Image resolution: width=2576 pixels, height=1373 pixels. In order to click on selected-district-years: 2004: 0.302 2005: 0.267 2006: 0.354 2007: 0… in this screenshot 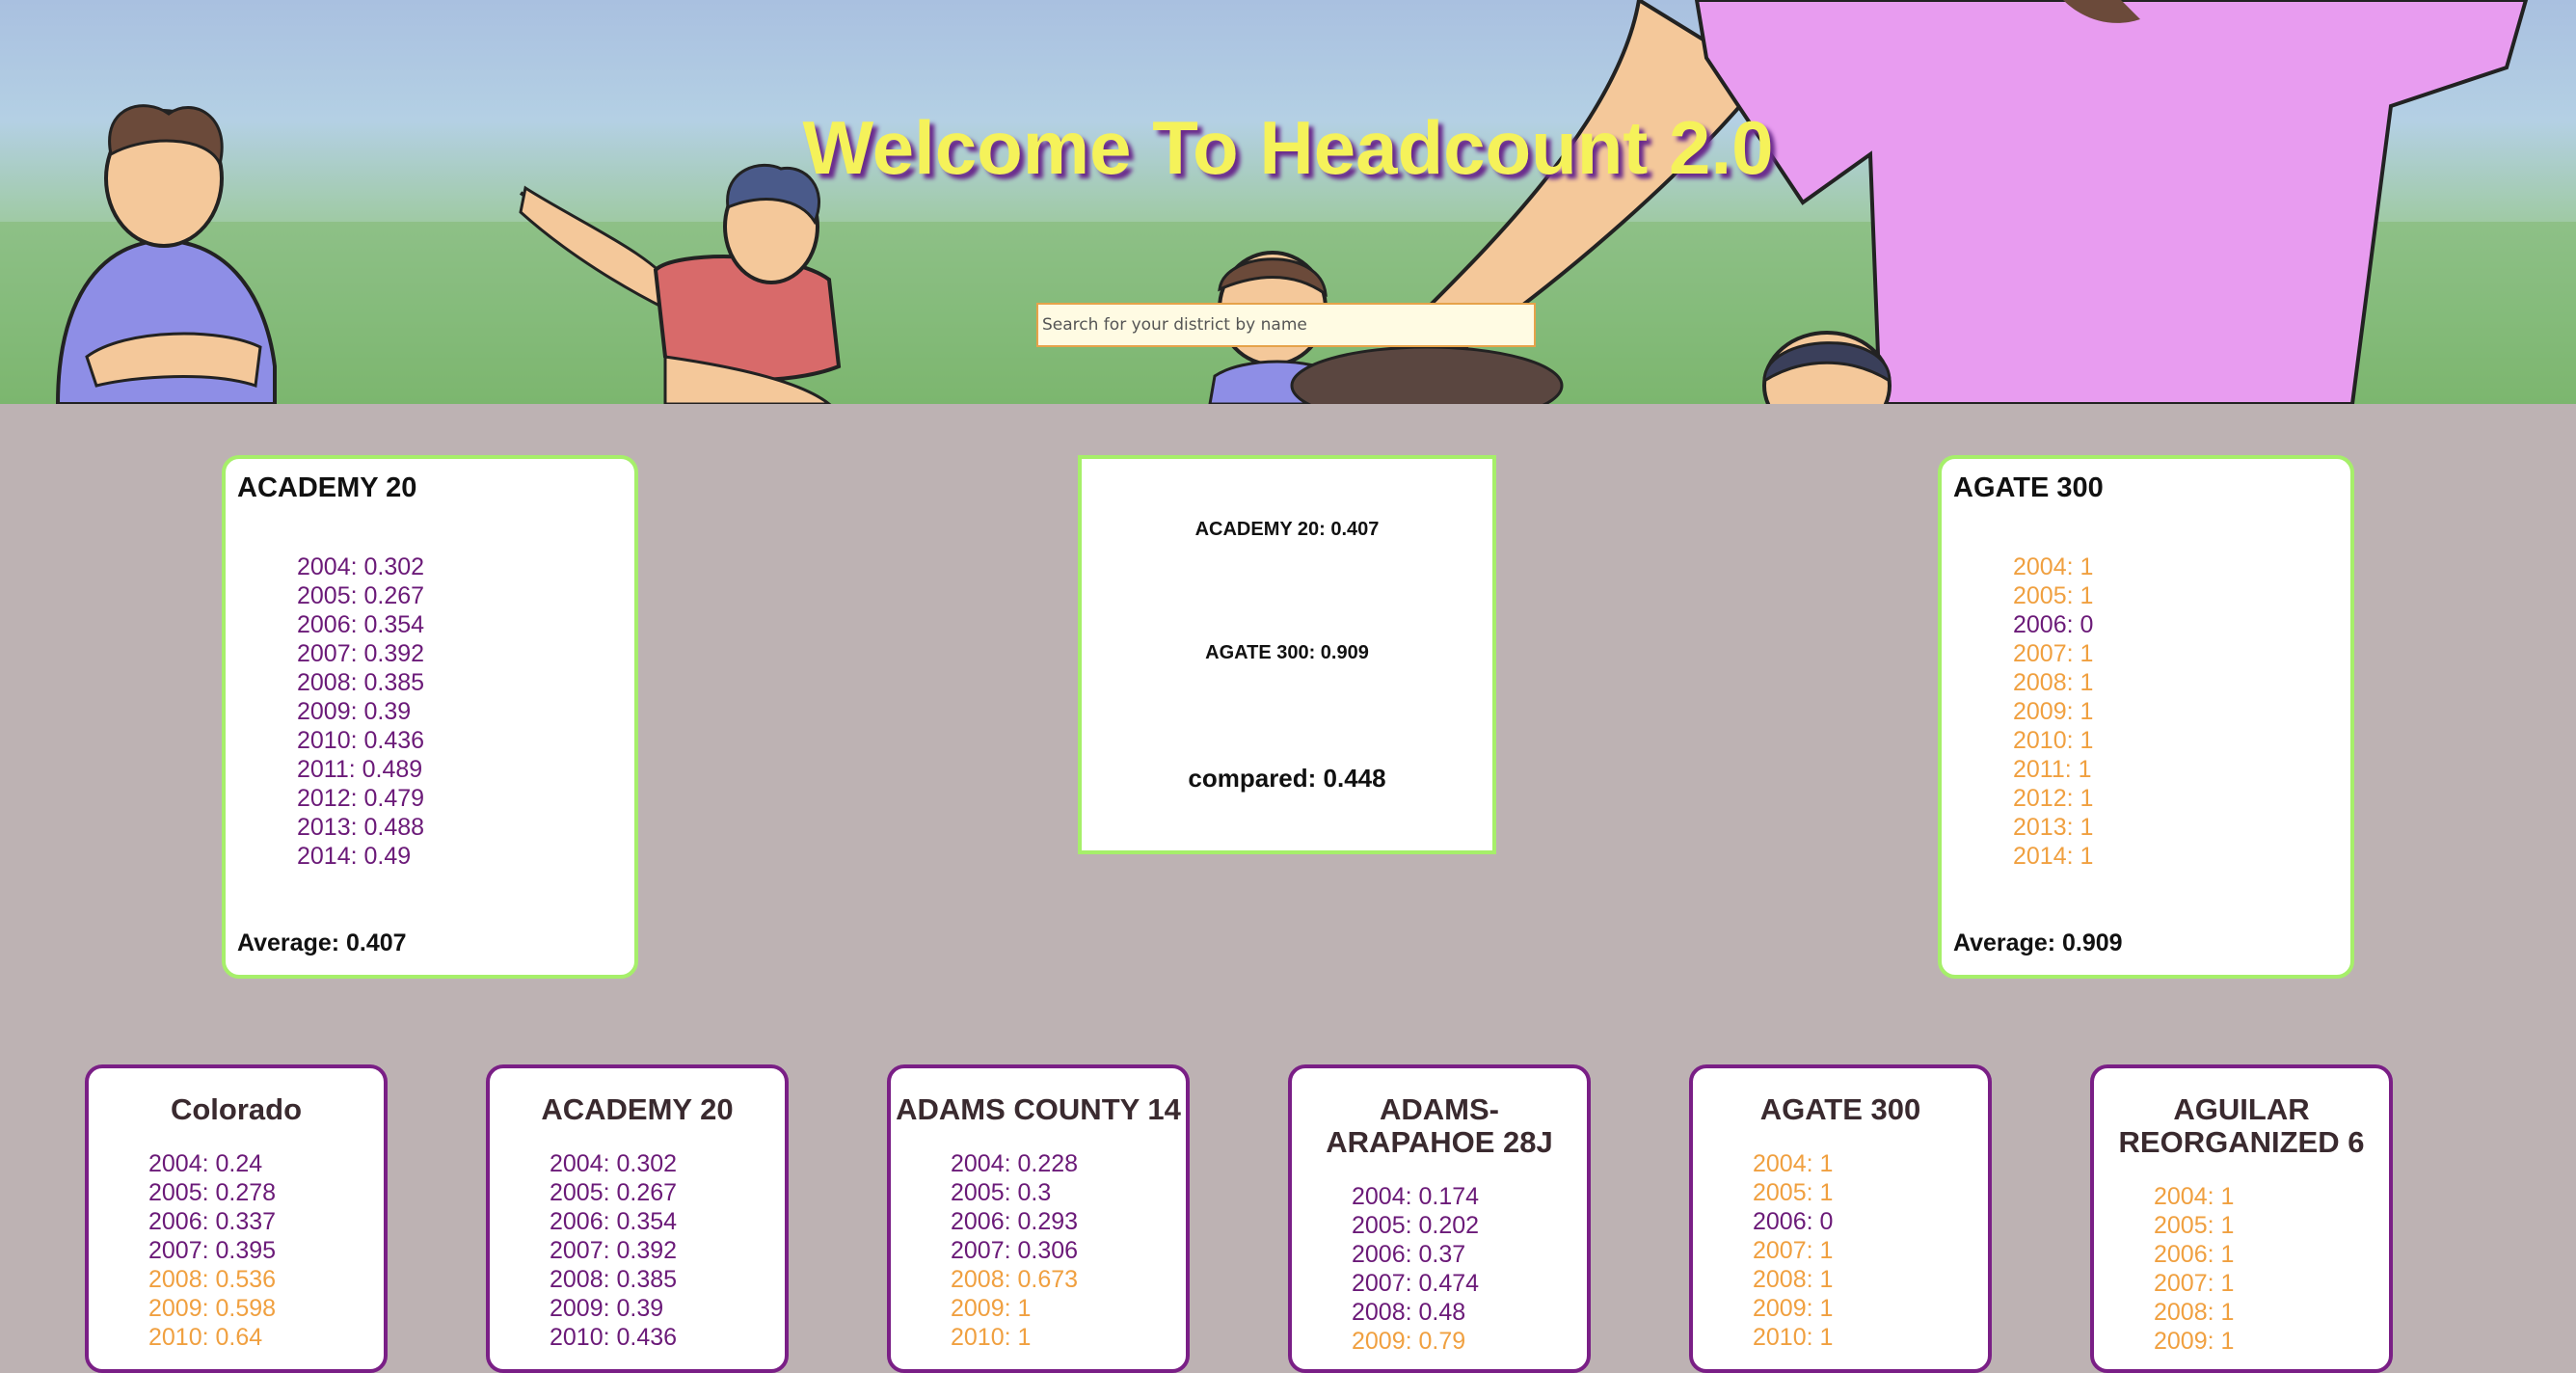, I will do `click(430, 711)`.